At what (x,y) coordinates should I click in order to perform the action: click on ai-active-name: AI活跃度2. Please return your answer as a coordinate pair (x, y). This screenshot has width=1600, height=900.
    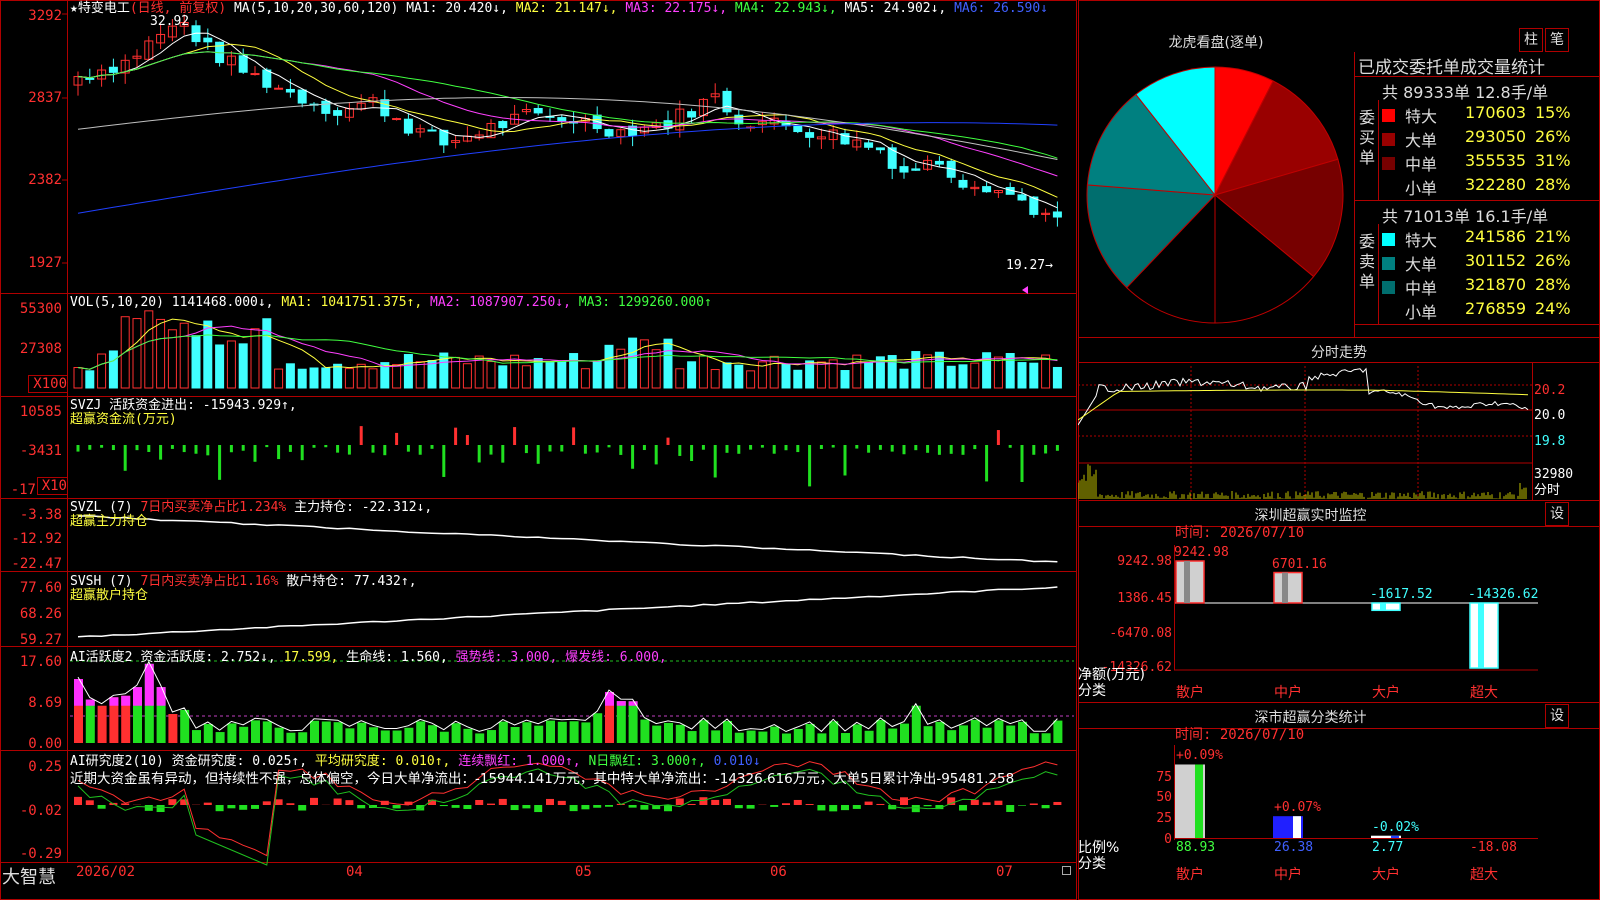
    Looking at the image, I should click on (101, 657).